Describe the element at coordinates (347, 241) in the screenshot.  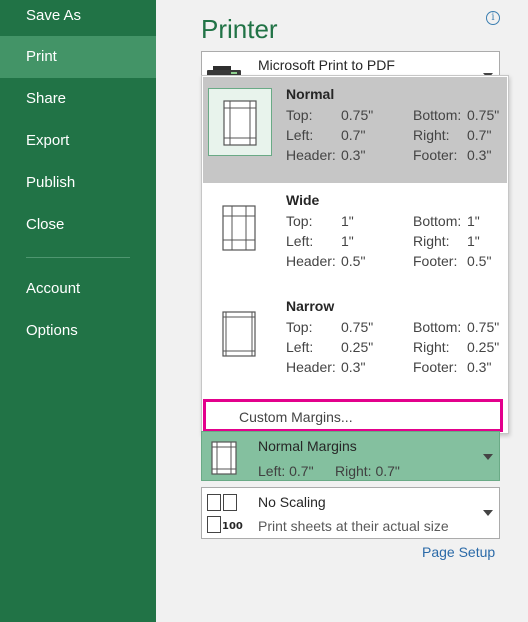
I see `left-value: 1"` at that location.